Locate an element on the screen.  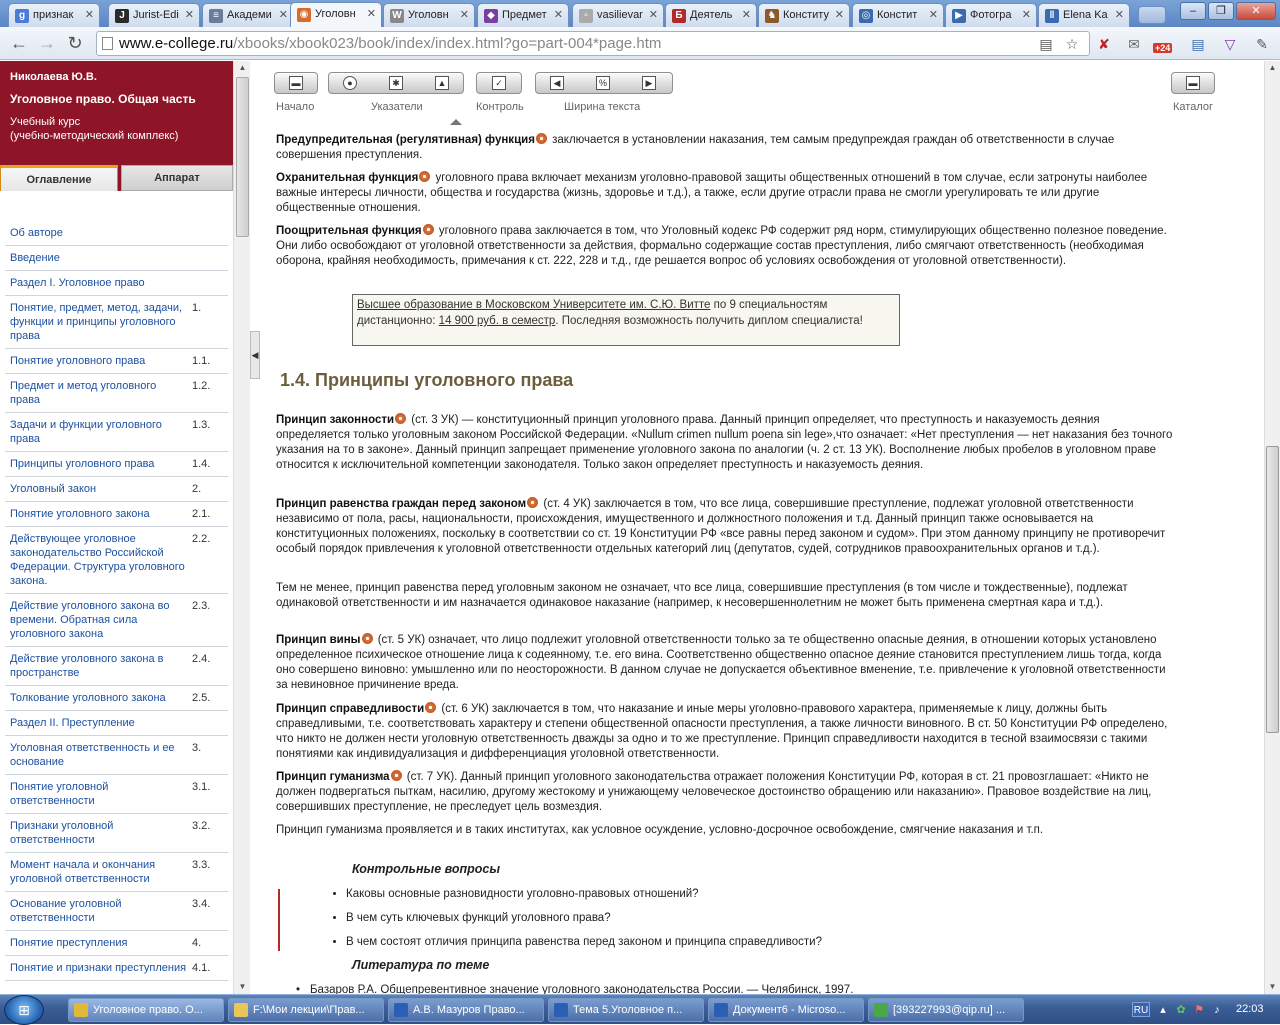
extension-adblock-icon: ✘ is located at coordinates (1104, 44).